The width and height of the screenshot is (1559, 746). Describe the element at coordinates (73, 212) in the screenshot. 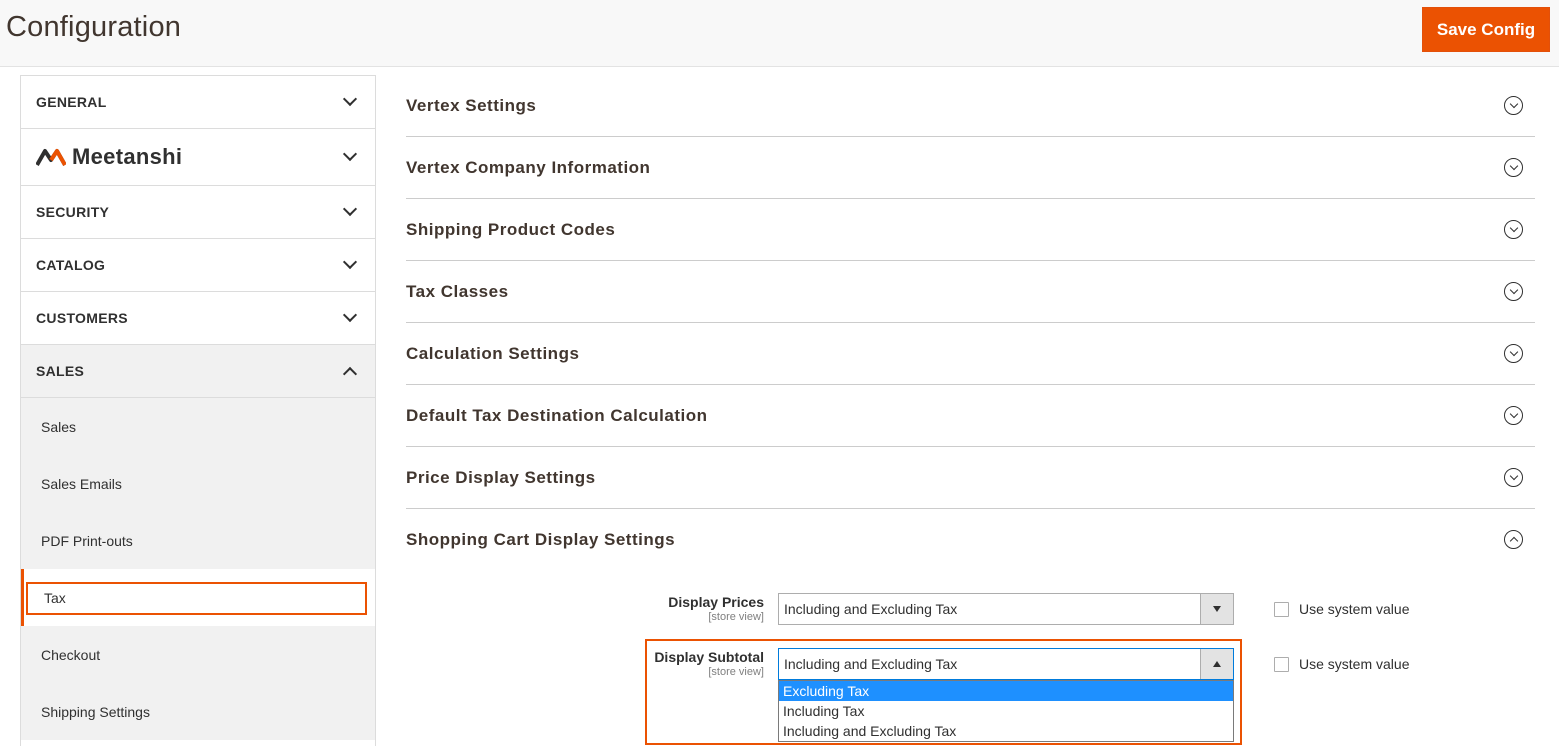

I see `tab-label: SECURITY` at that location.